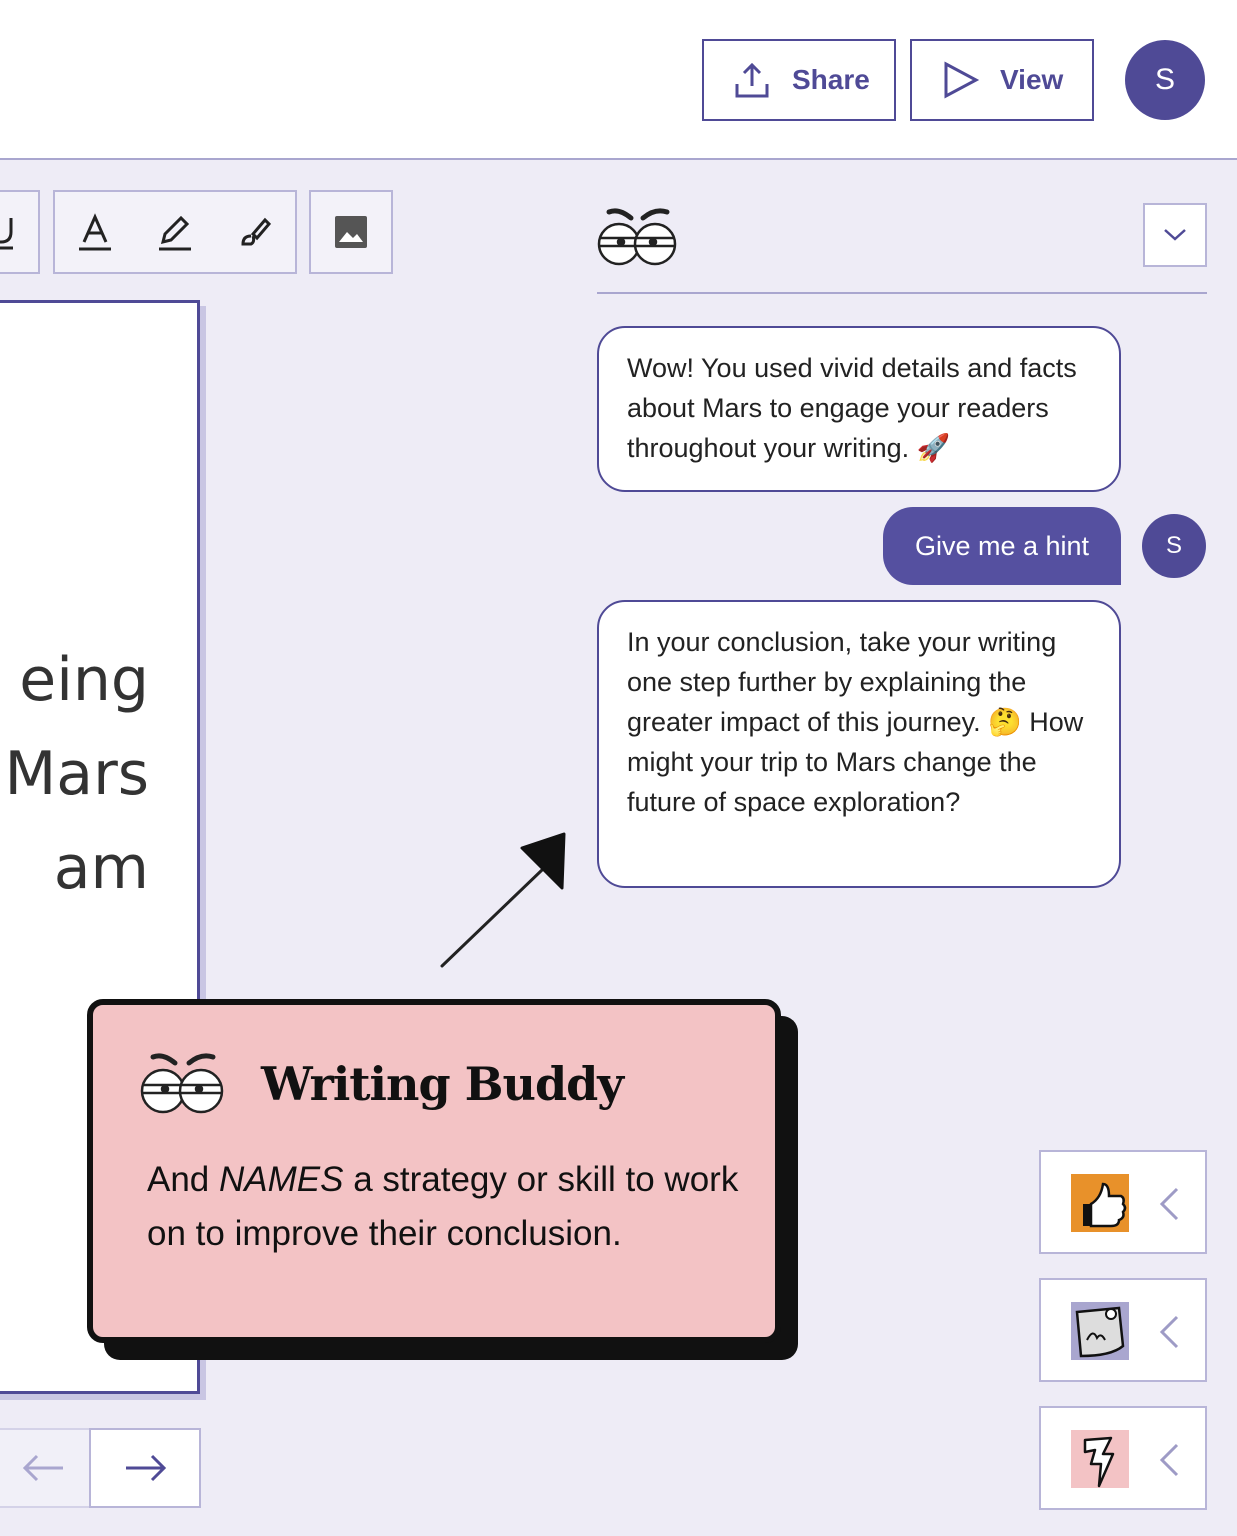 The width and height of the screenshot is (1237, 1536). I want to click on feedback-panel-praise, so click(1123, 1202).